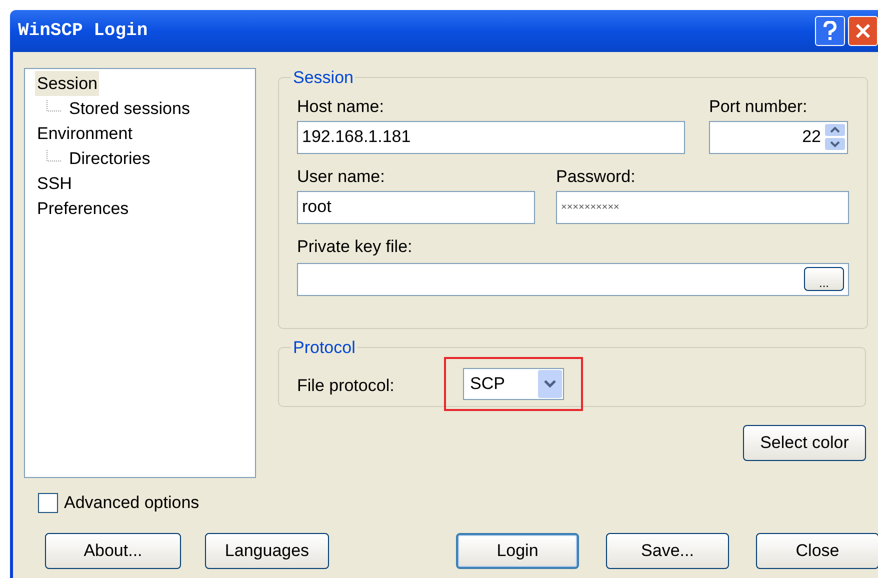 This screenshot has width=878, height=578. I want to click on tree-item: Preferences, so click(83, 208).